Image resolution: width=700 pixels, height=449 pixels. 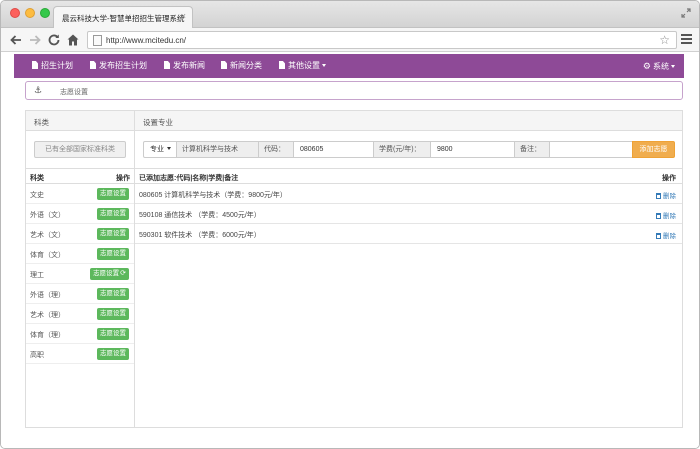 I want to click on nav-item-news-category: 新闻分类, so click(x=241, y=66).